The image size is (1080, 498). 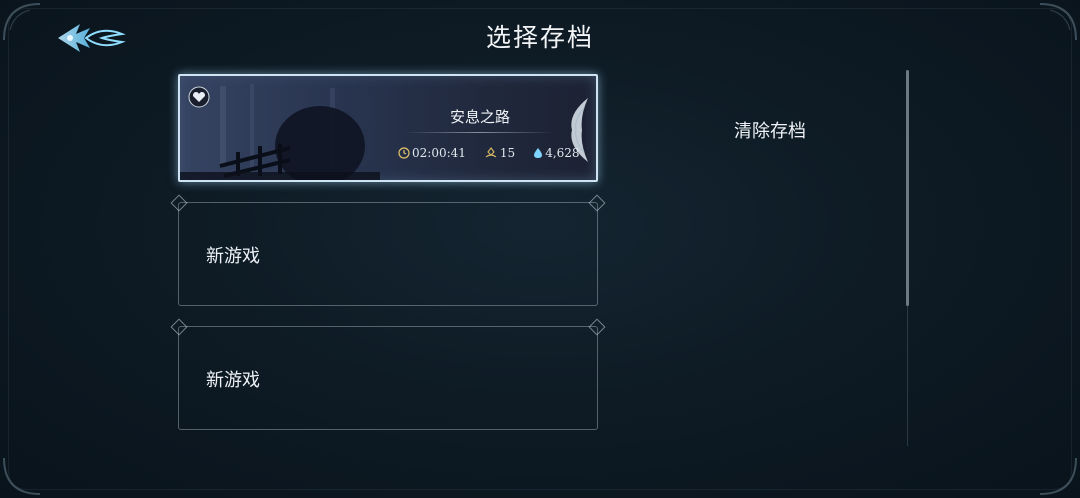 I want to click on save-slot-1: 安息之路 02:00:41 15 4,628, so click(x=388, y=128).